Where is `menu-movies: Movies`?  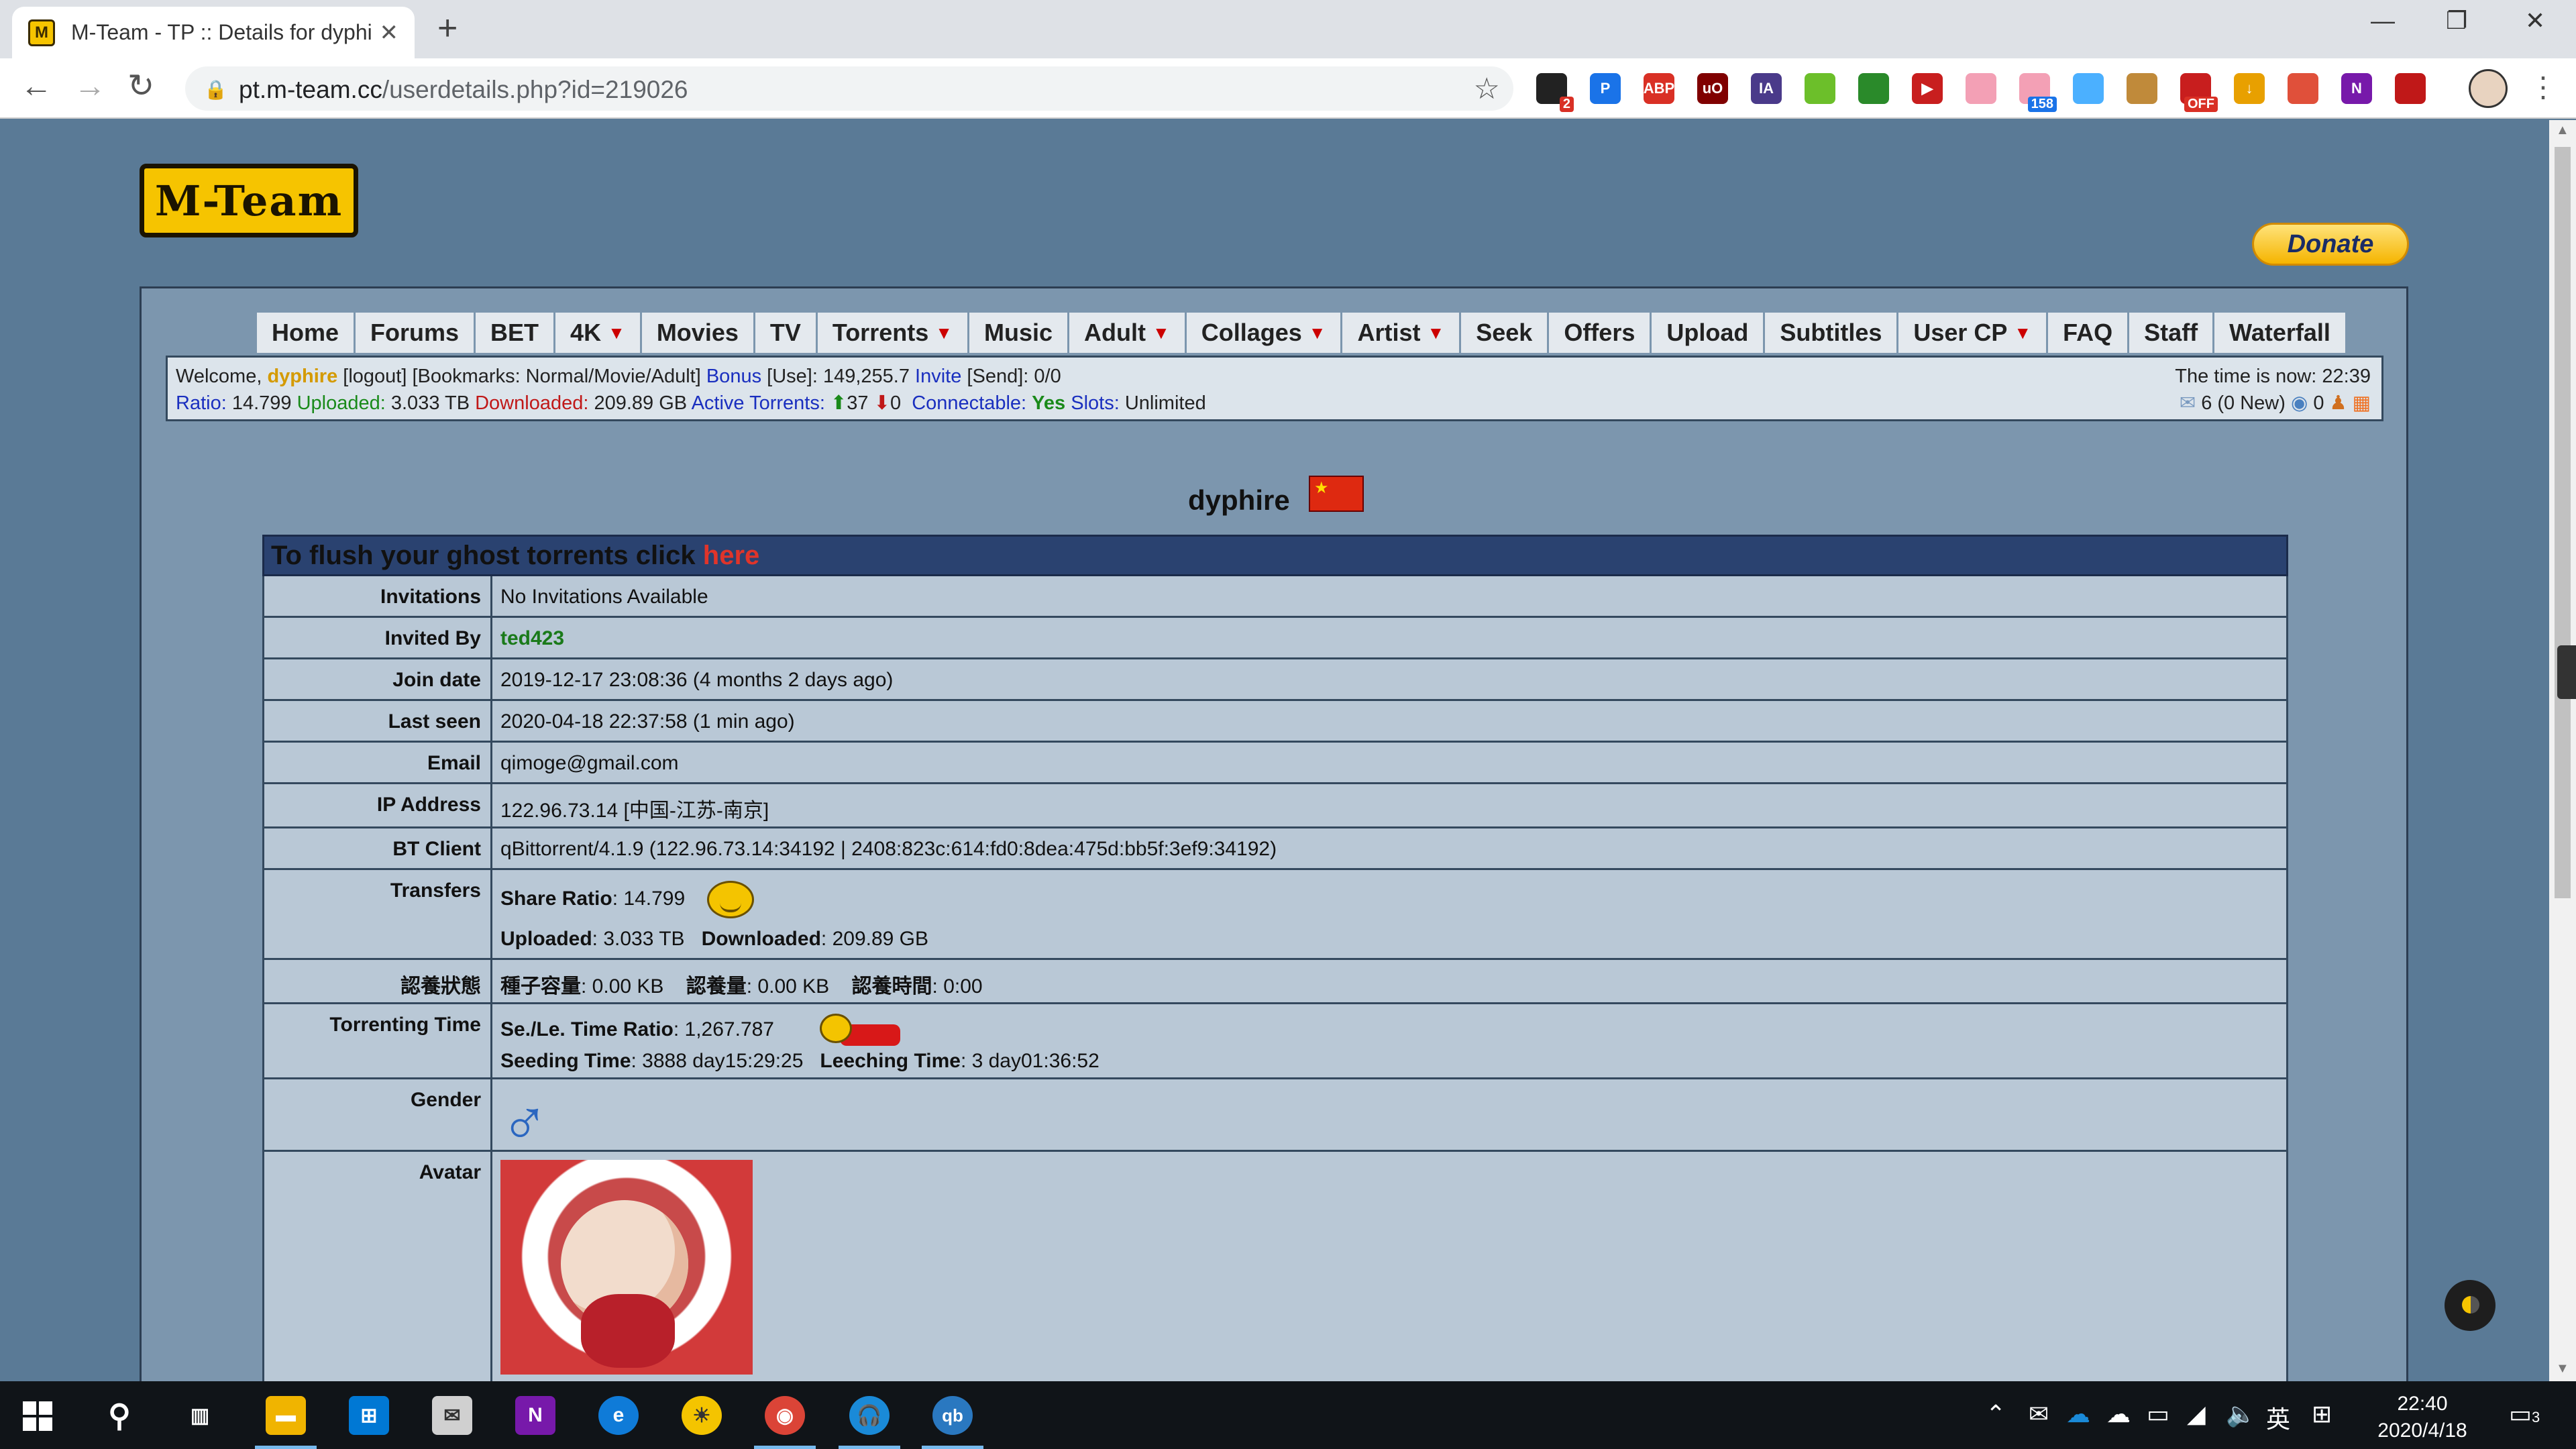 menu-movies: Movies is located at coordinates (698, 333).